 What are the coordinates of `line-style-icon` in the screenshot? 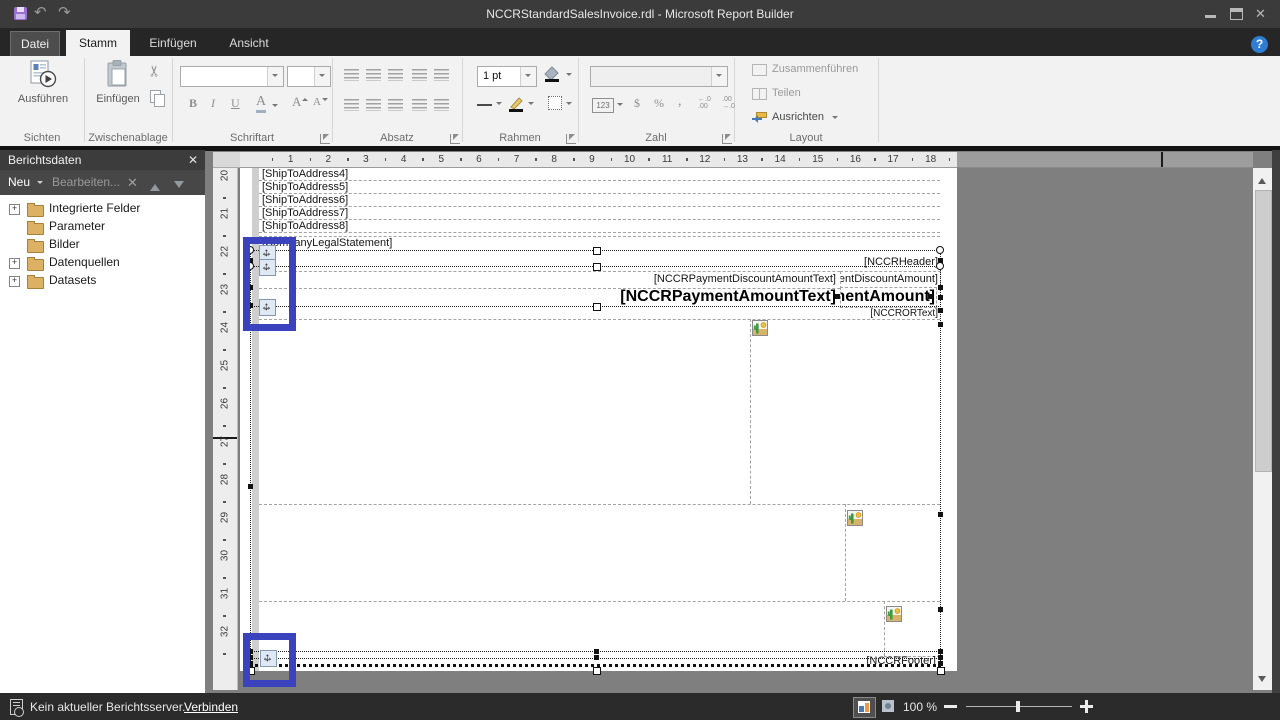 It's located at (484, 105).